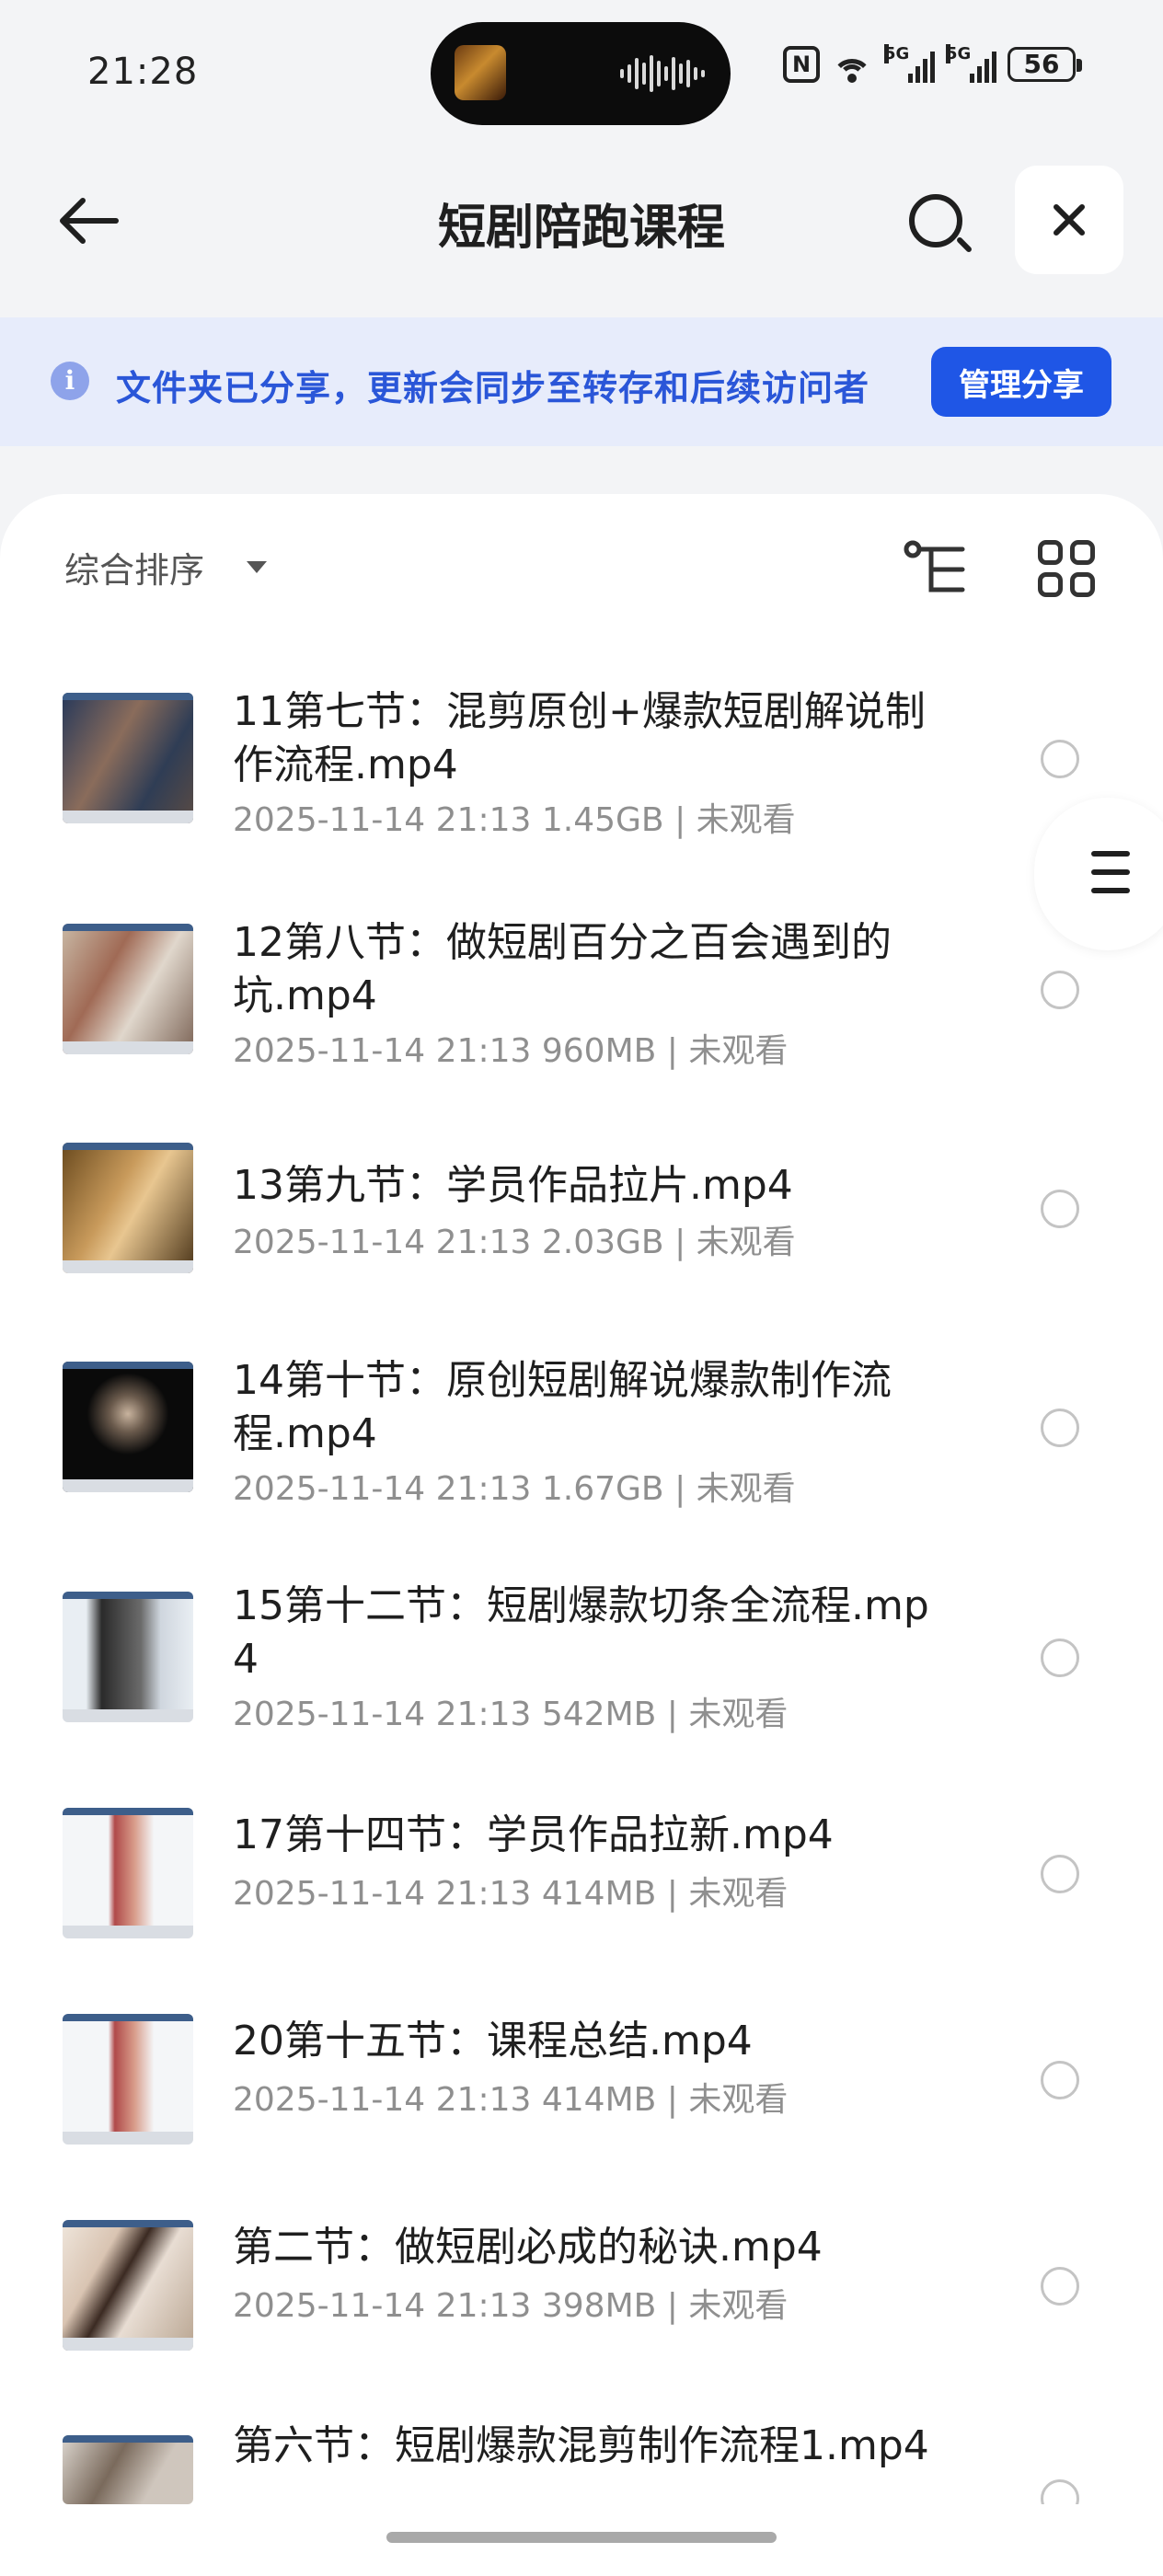 The image size is (1163, 2576). What do you see at coordinates (581, 2537) in the screenshot?
I see `home-indicator` at bounding box center [581, 2537].